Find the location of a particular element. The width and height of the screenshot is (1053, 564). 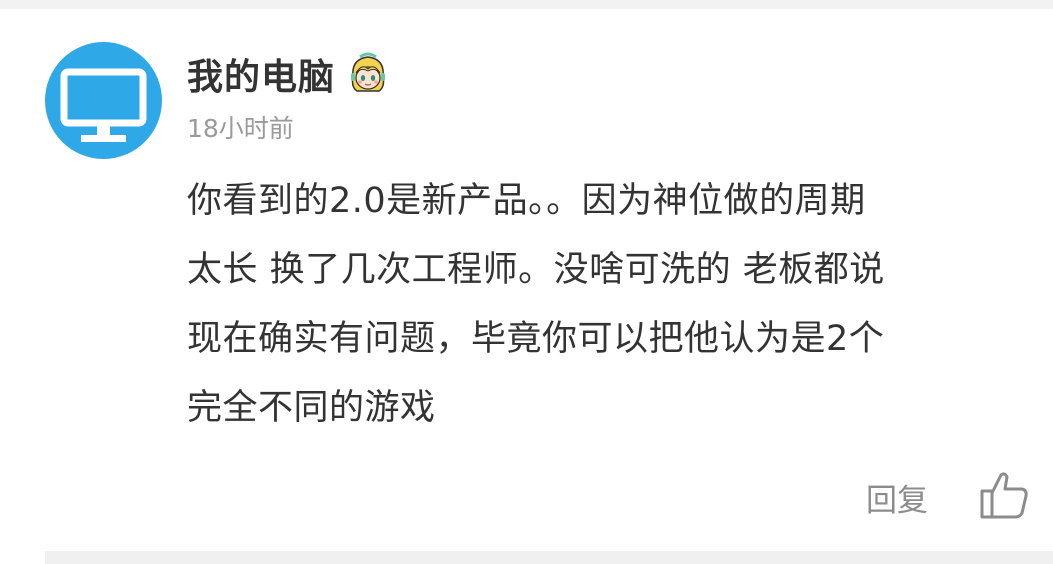

comment-text-line: 现在确实有问题，毕竟你可以把他认为是2个 is located at coordinates (536, 339).